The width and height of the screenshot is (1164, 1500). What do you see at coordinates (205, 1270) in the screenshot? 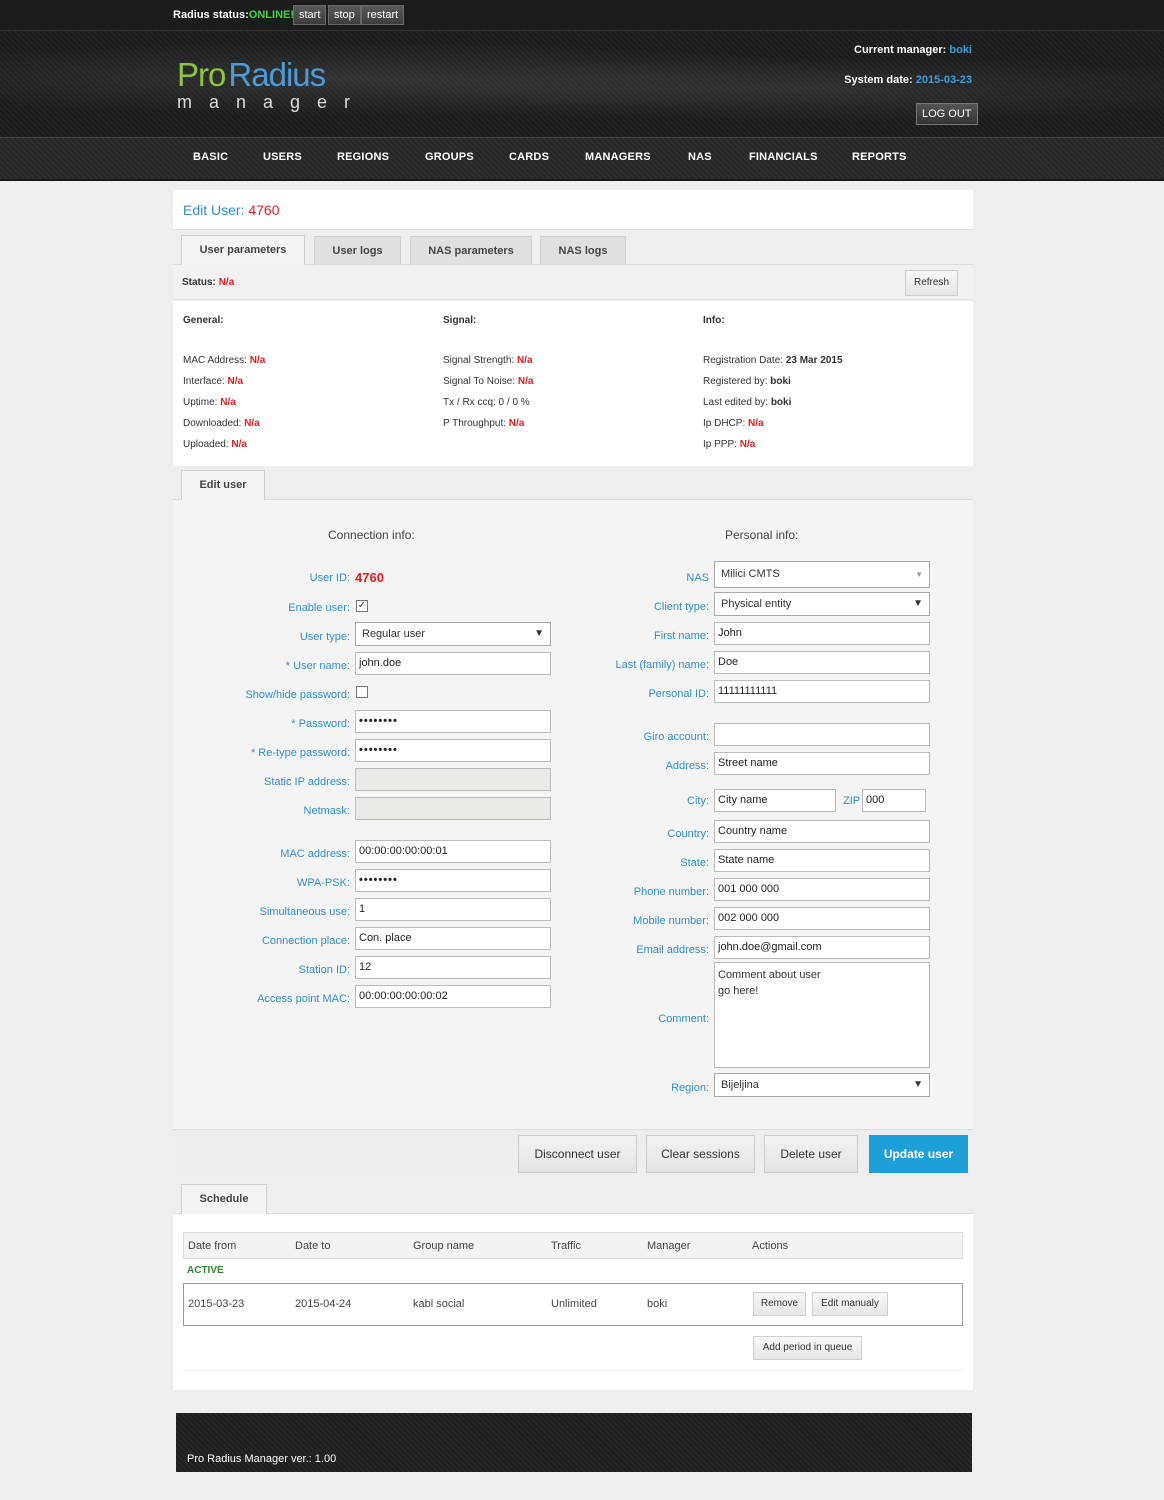
I see `active-label: ACTIVE` at bounding box center [205, 1270].